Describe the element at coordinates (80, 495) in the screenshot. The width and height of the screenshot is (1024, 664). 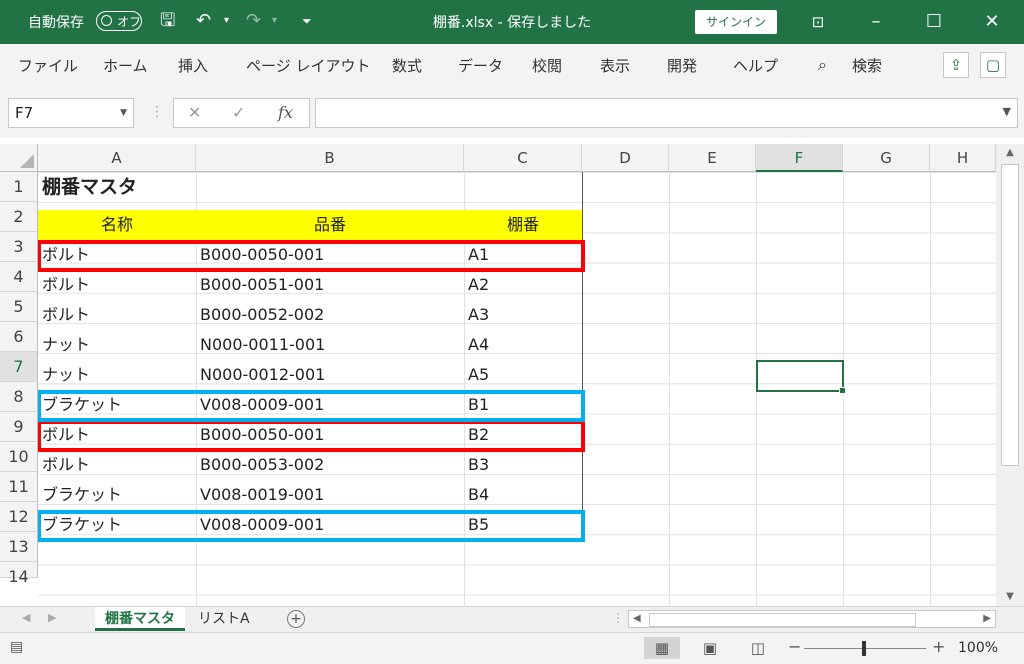
I see `cell-name: ブラケット` at that location.